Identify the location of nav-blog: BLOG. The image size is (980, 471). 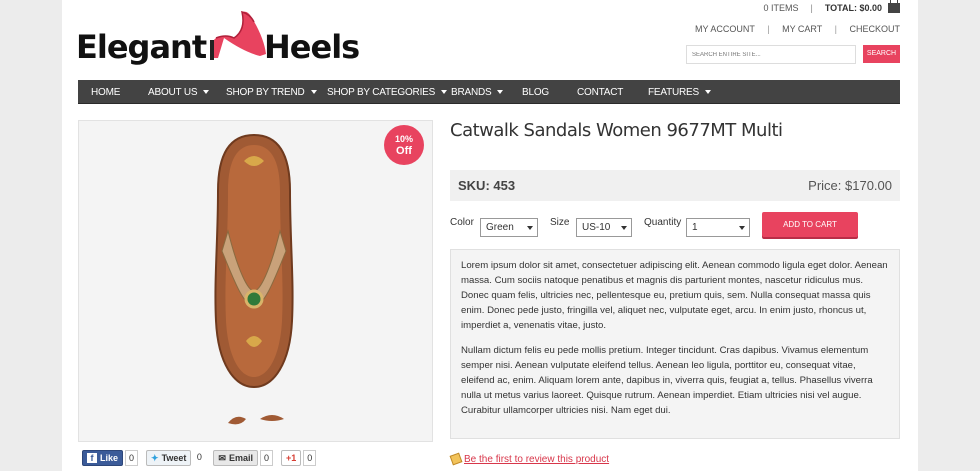
(535, 92).